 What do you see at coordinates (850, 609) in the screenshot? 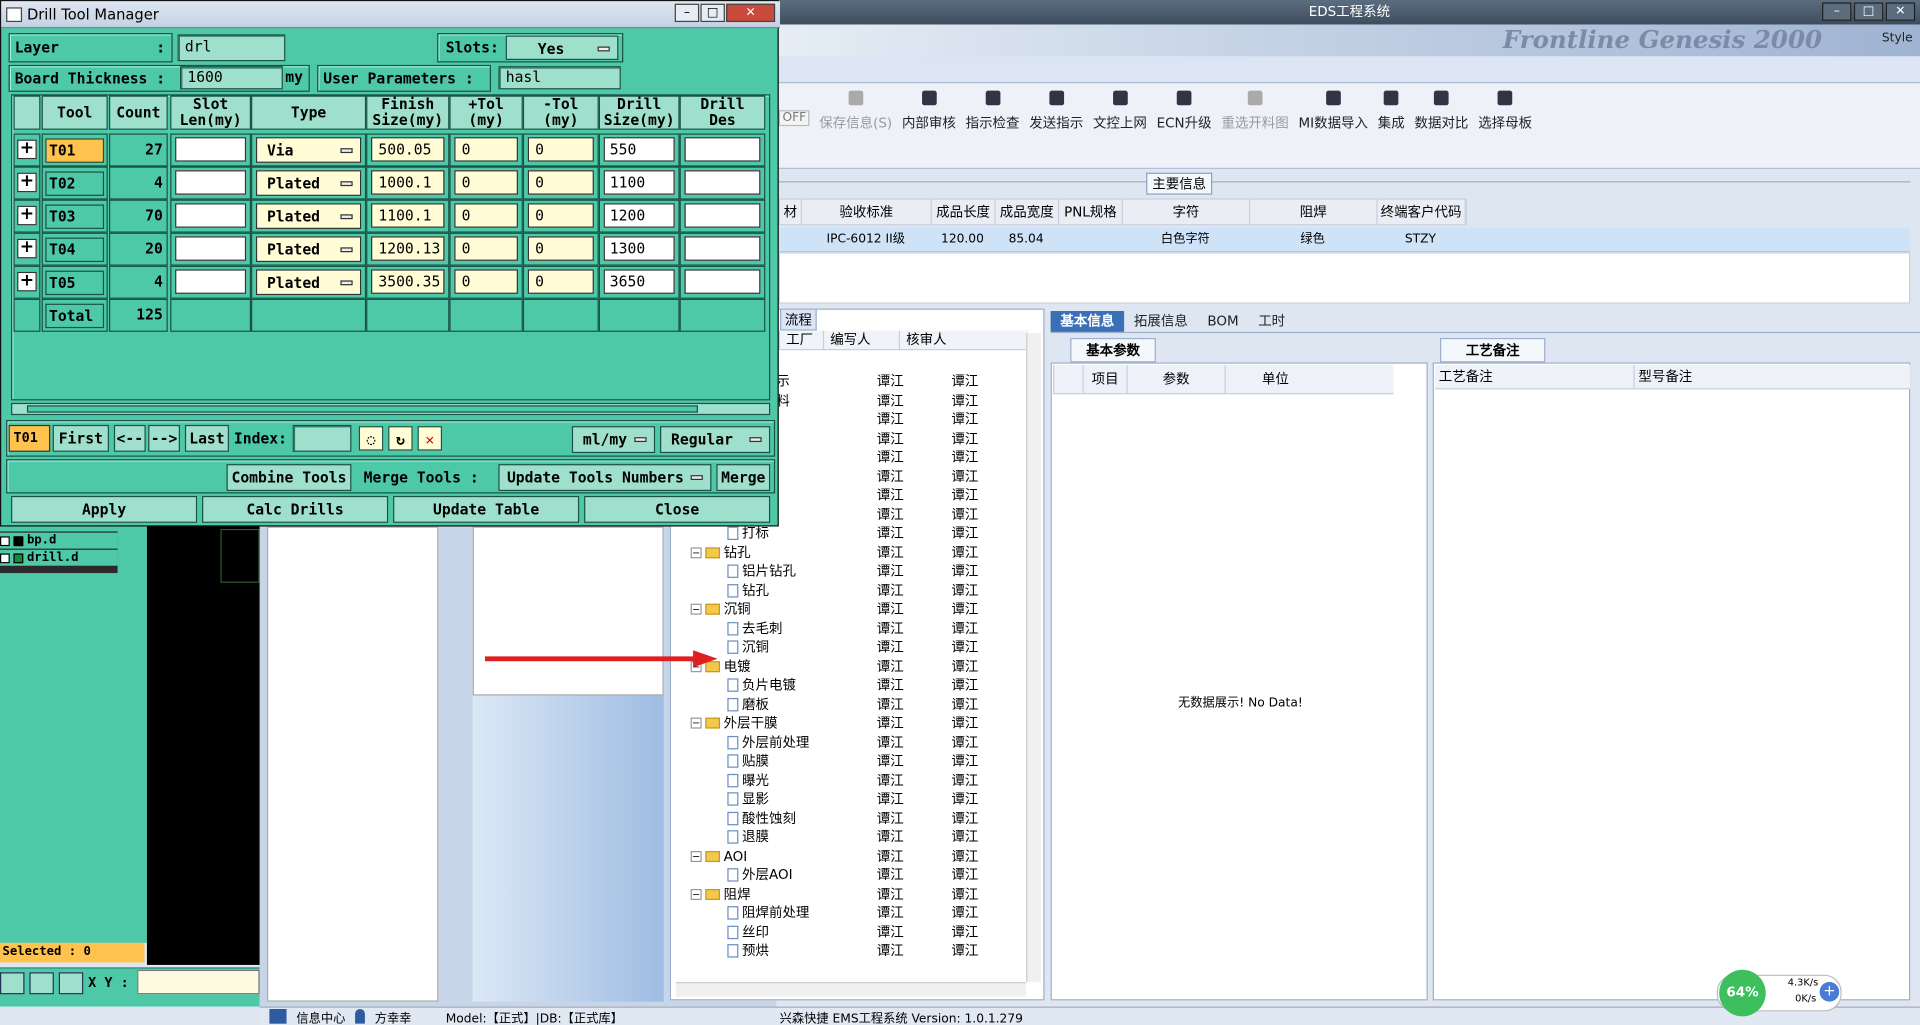
I see `tree-row: − 沉铜 谭江 谭江` at bounding box center [850, 609].